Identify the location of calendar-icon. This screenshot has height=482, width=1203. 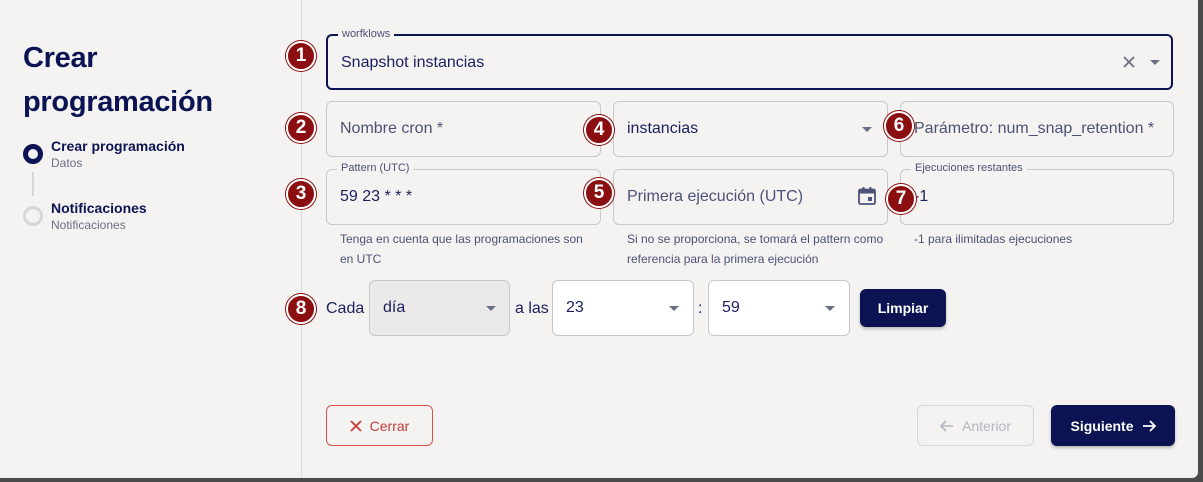
(867, 196).